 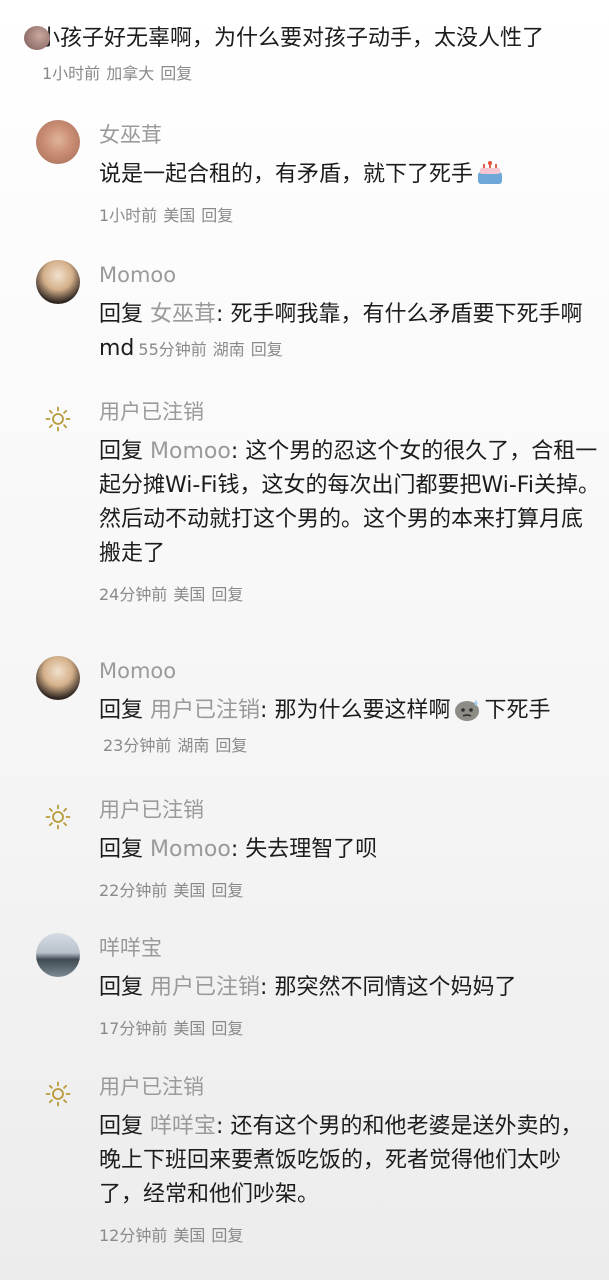 I want to click on reply-time: 24分钟前, so click(x=133, y=594).